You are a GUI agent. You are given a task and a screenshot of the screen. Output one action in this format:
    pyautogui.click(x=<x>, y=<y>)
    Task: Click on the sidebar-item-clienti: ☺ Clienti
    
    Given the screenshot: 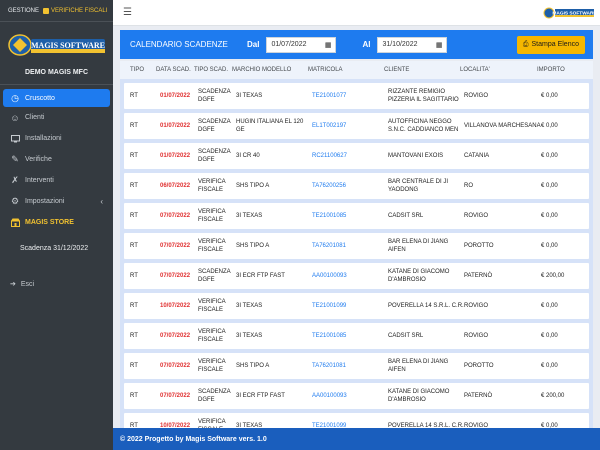 What is the action you would take?
    pyautogui.click(x=56, y=117)
    